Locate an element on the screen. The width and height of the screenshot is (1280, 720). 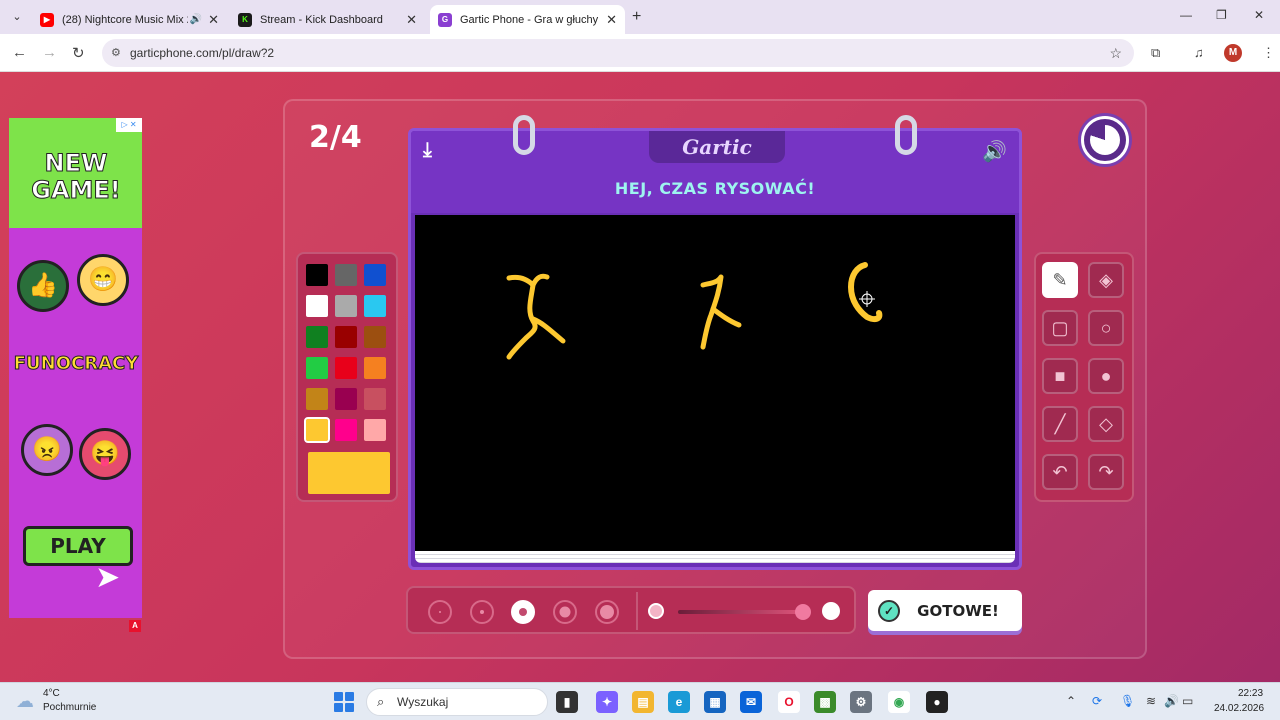
opera-icon: O is located at coordinates (789, 702).